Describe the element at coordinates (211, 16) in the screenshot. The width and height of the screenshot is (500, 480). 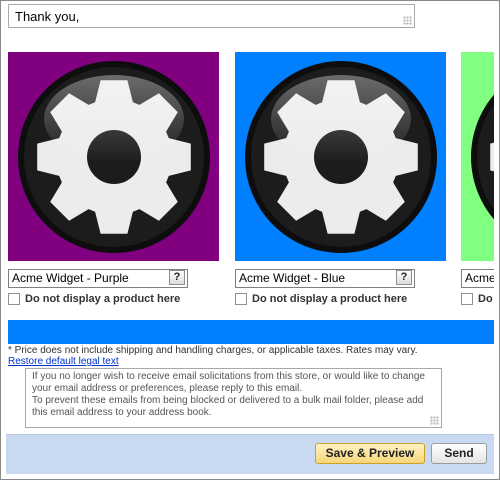
I see `message-textarea: Thank you,` at that location.